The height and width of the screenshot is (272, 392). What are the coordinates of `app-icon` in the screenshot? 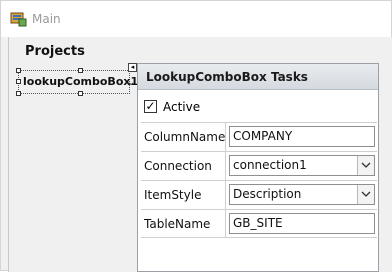 It's located at (19, 19).